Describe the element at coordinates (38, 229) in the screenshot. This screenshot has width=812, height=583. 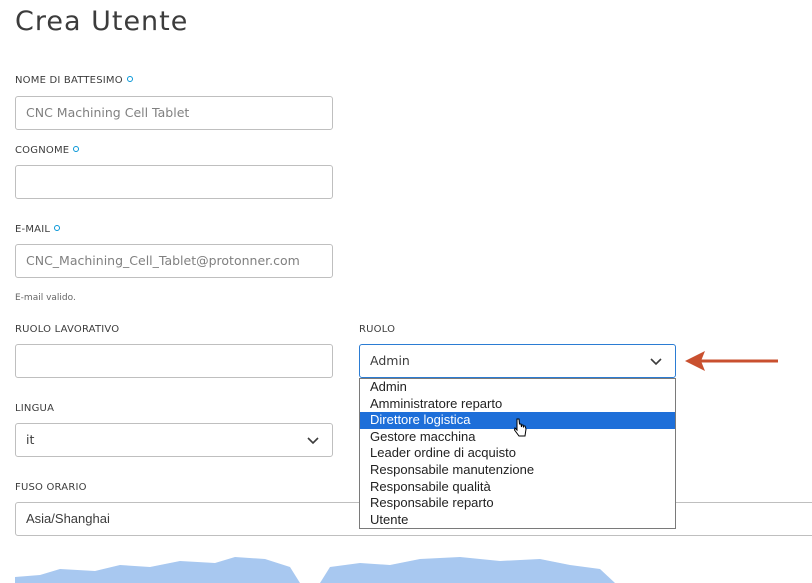
I see `email-label: E-MAIL` at that location.